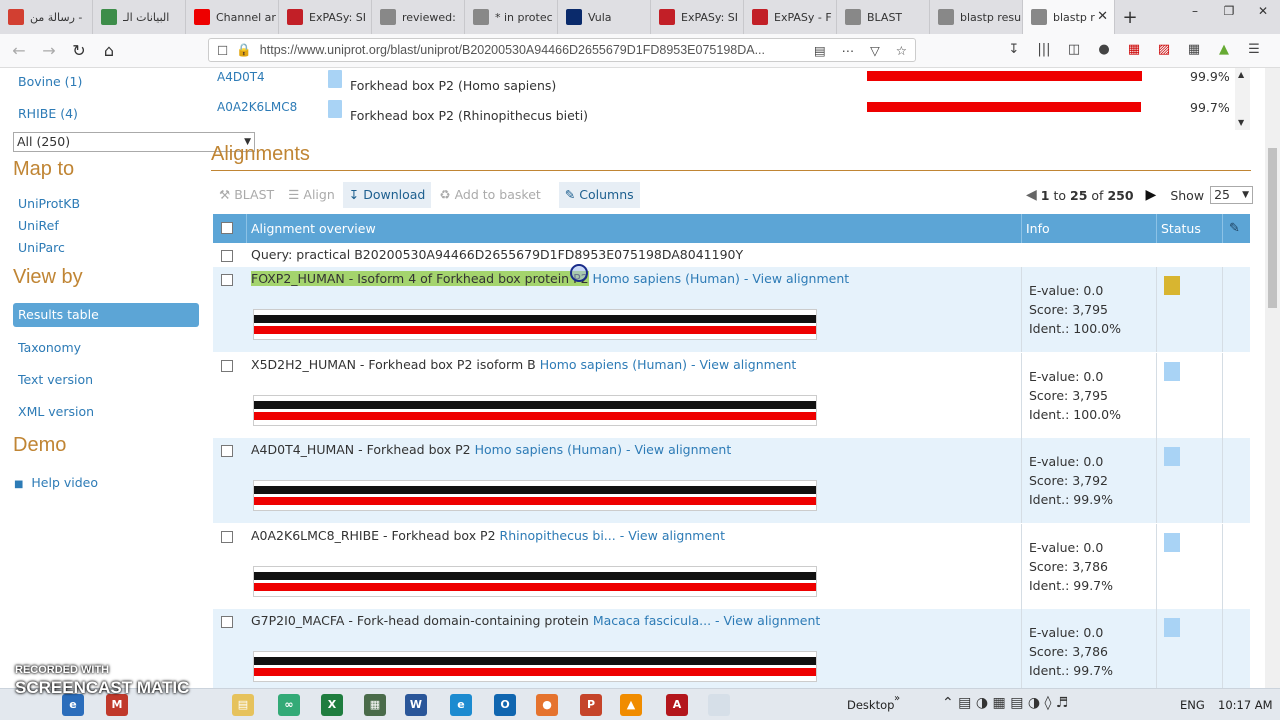  I want to click on select-all-checkbox, so click(227, 228).